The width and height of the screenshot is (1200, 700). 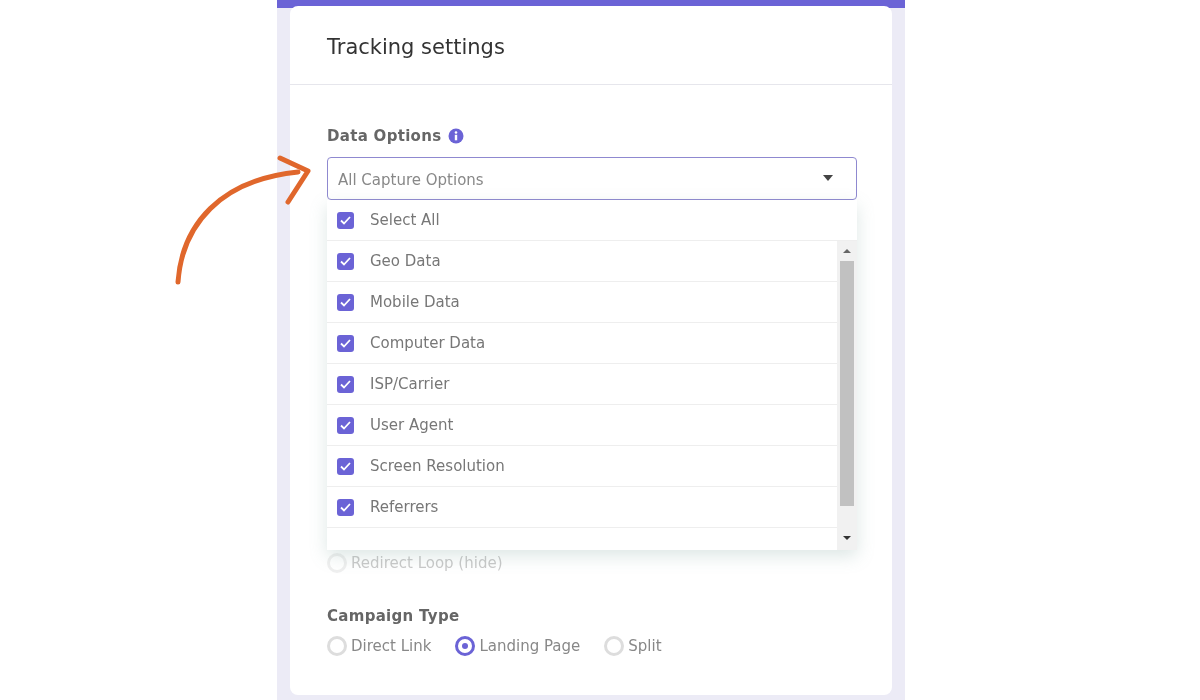 I want to click on field-label: Campaign Type, so click(x=394, y=616).